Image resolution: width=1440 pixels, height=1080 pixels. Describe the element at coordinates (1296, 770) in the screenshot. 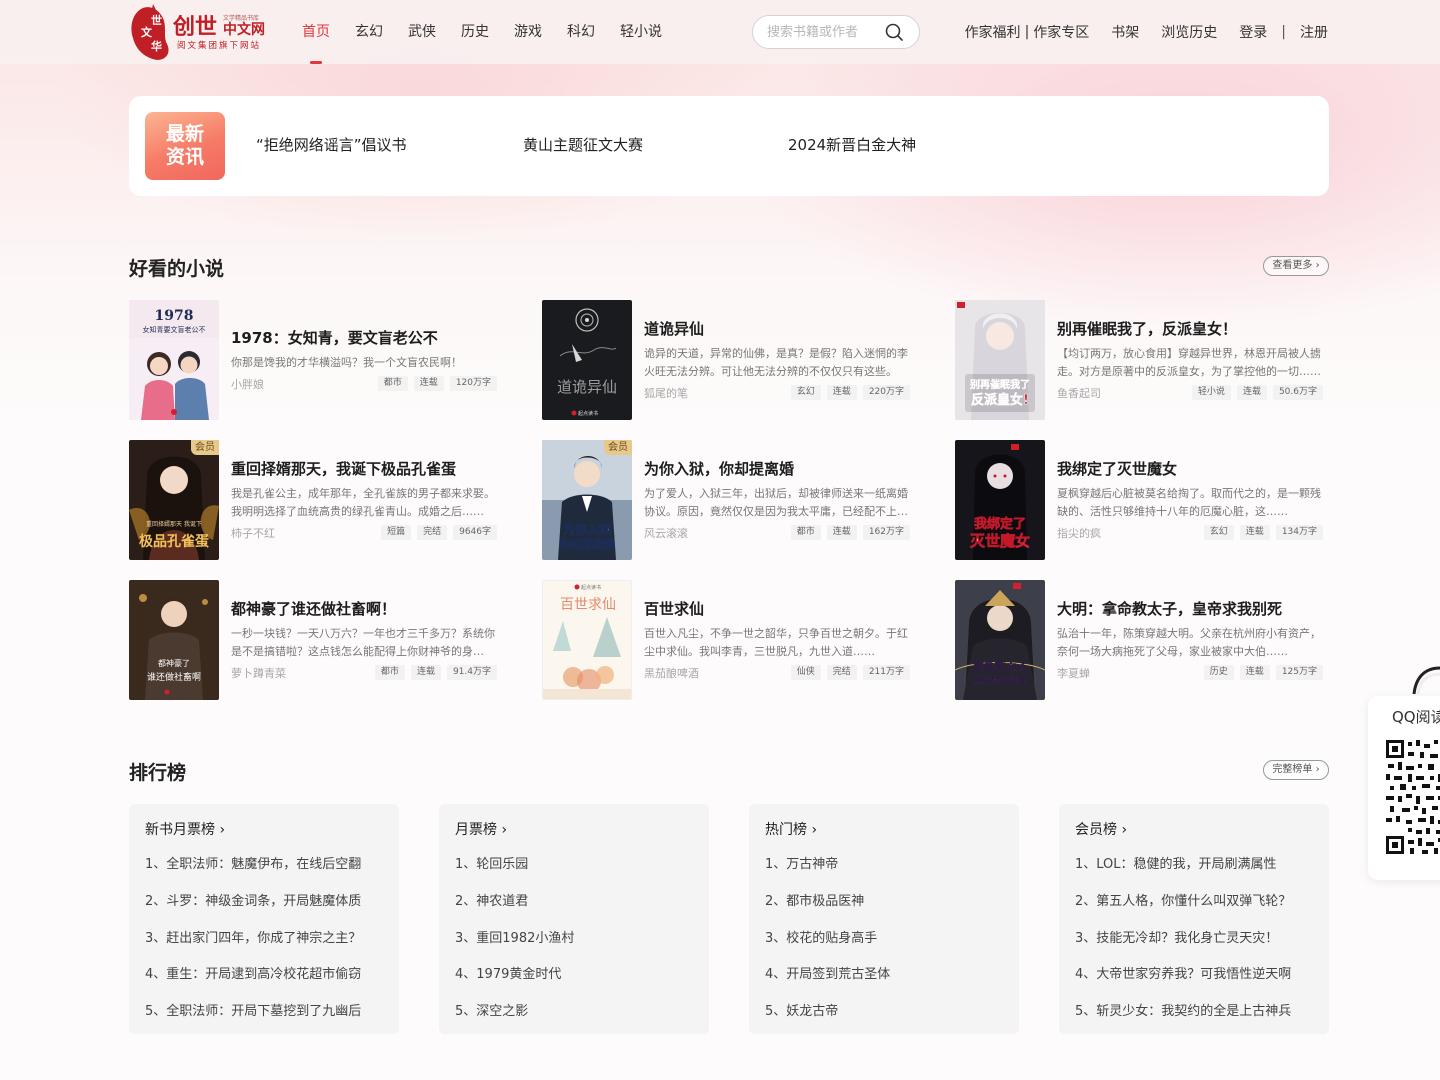

I see `full-ranking-button: 完整榜单 ›` at that location.